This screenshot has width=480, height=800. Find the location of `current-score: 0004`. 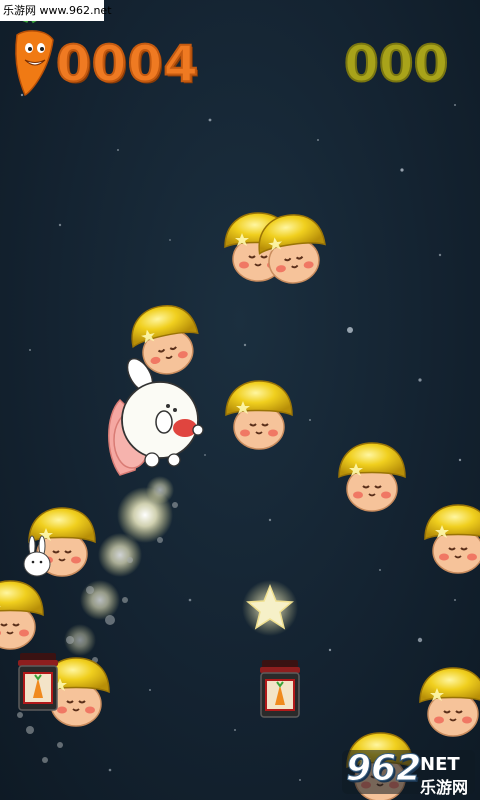

current-score: 0004 is located at coordinates (127, 64).